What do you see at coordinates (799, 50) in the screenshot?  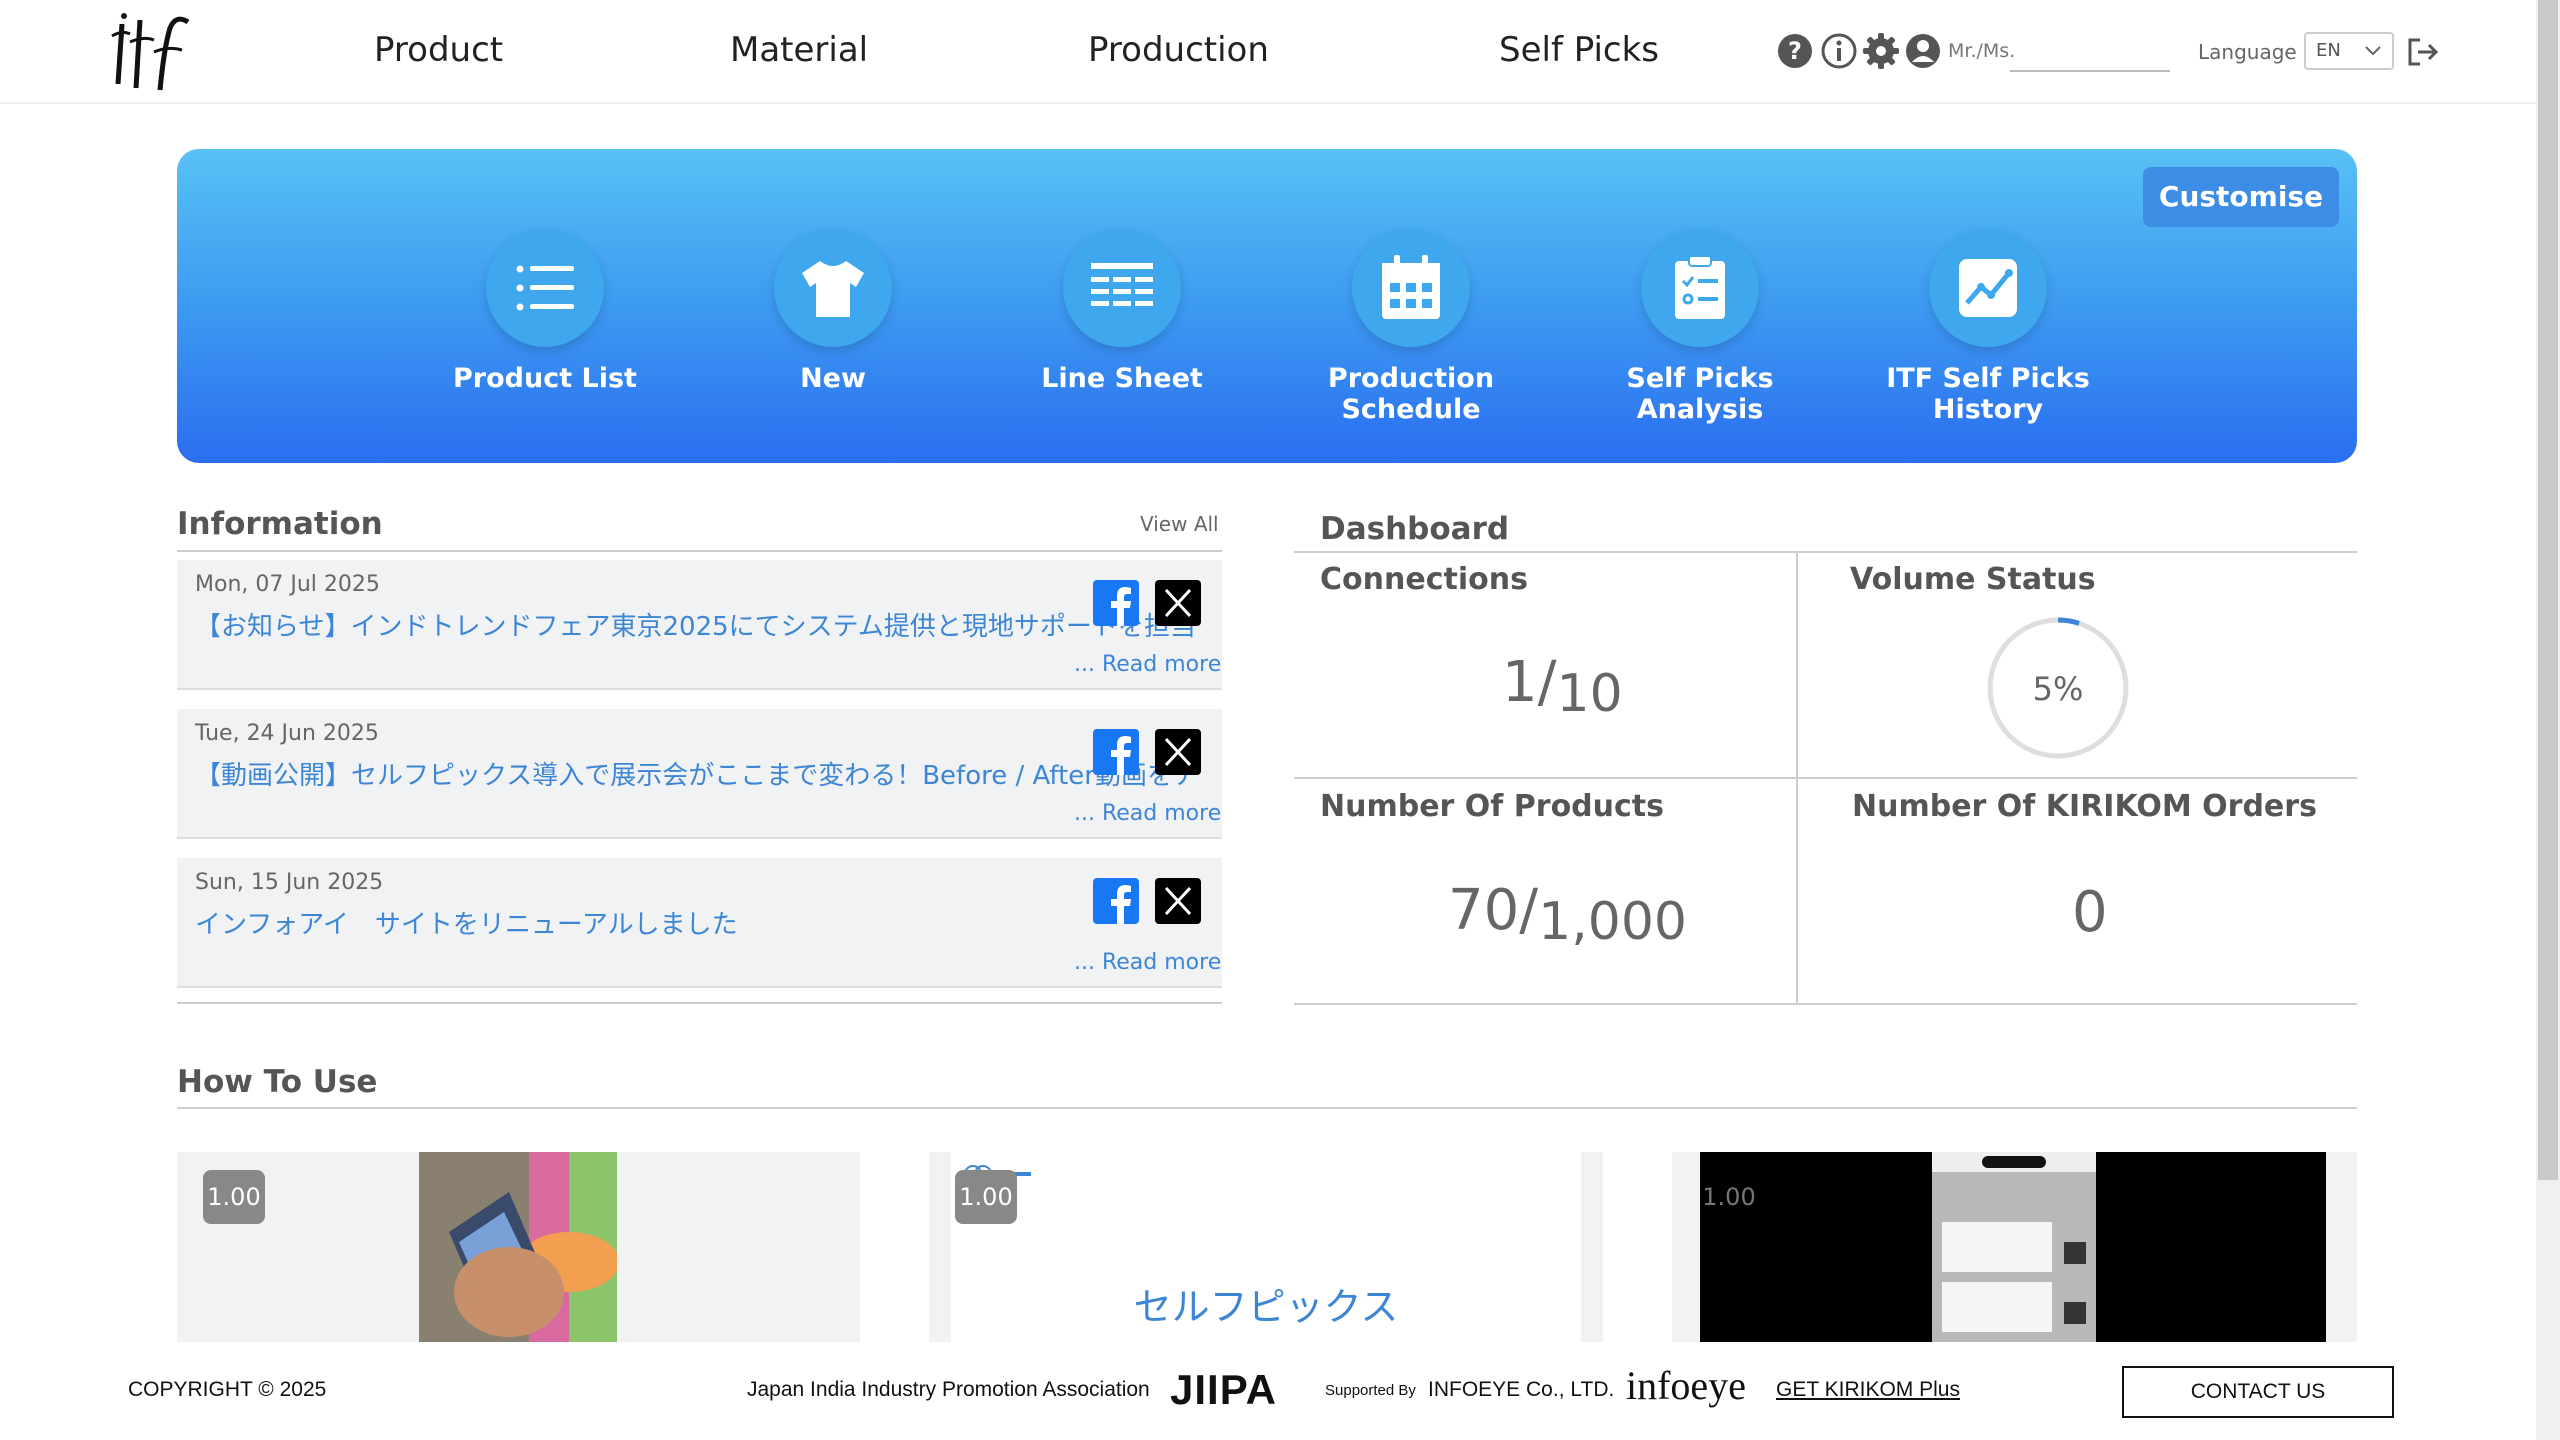 I see `nav-material: Material` at bounding box center [799, 50].